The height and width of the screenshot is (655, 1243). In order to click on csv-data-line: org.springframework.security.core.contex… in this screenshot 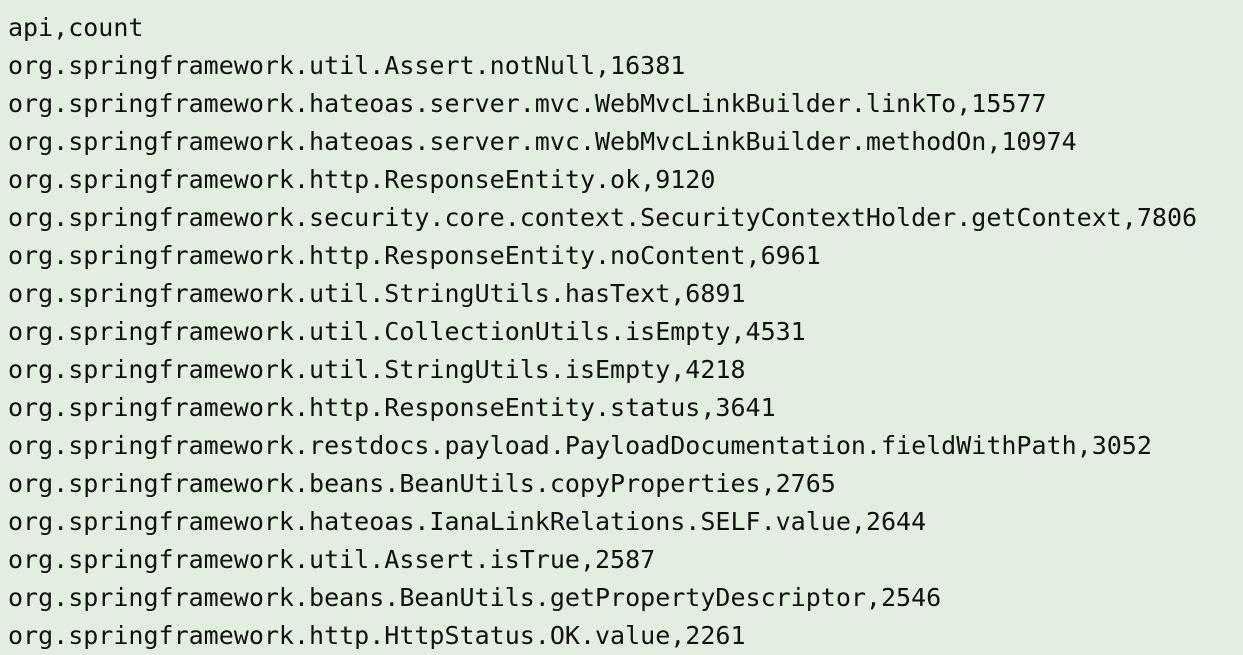, I will do `click(603, 217)`.